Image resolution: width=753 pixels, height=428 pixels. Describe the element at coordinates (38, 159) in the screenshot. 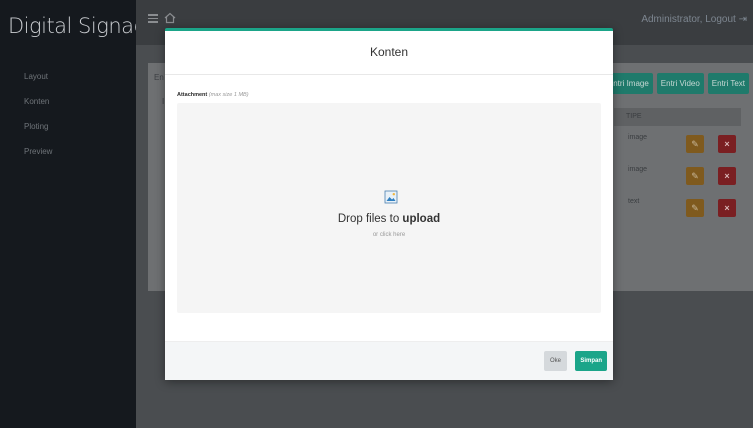

I see `sidebar-item-preview: Preview` at that location.